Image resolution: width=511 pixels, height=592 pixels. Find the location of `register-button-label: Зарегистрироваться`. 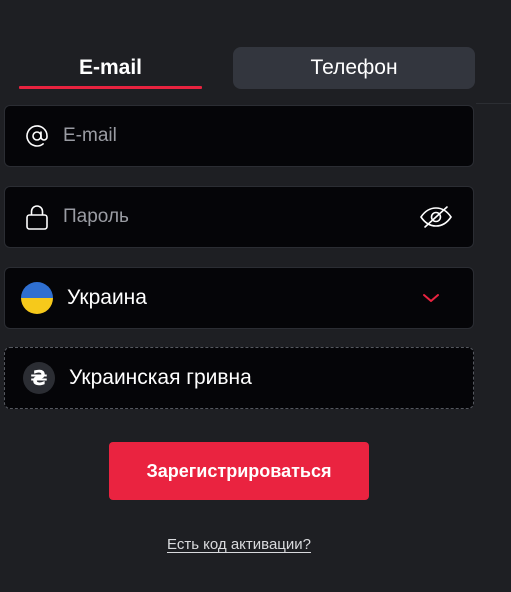

register-button-label: Зарегистрироваться is located at coordinates (239, 470).